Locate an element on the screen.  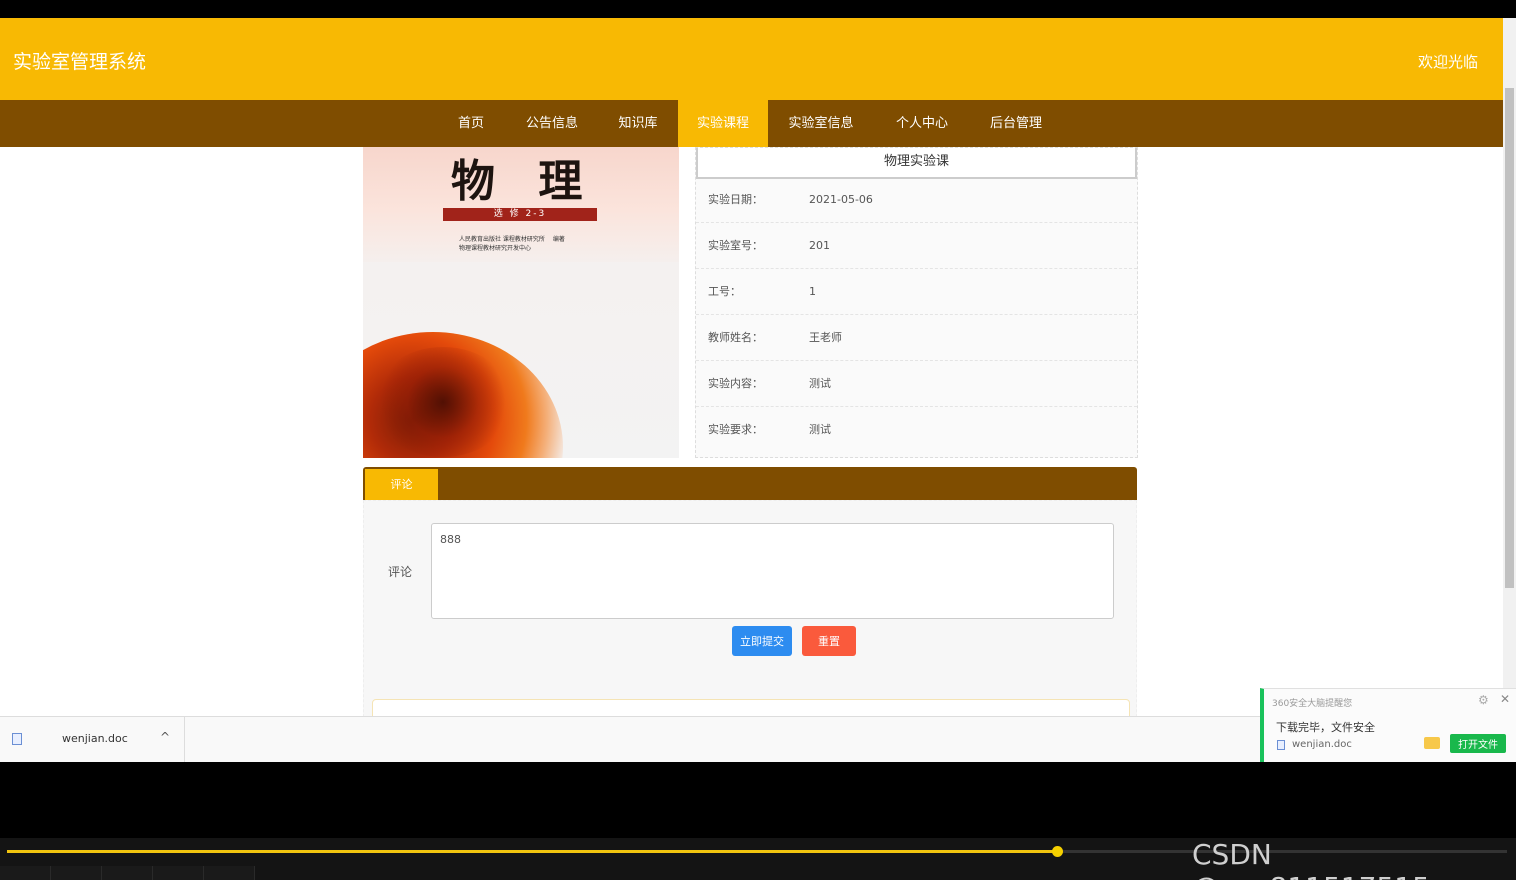
popup-title: 360安全大脑提醒您 is located at coordinates (1312, 704).